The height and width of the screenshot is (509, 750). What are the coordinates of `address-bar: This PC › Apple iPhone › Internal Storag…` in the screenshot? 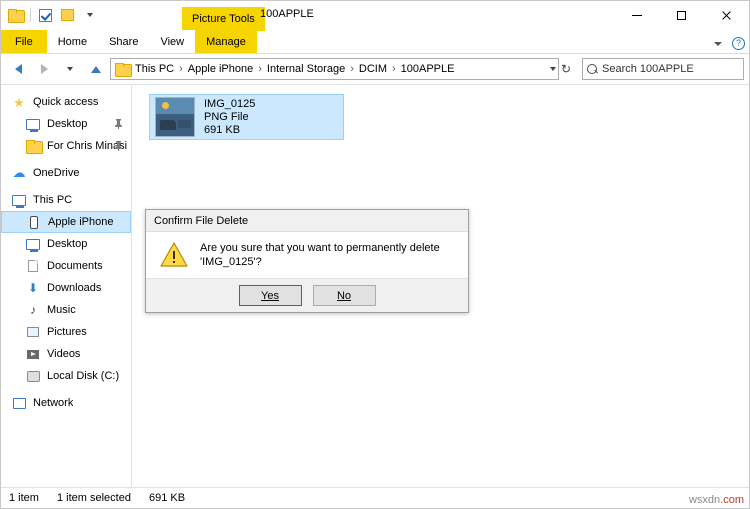 It's located at (375, 69).